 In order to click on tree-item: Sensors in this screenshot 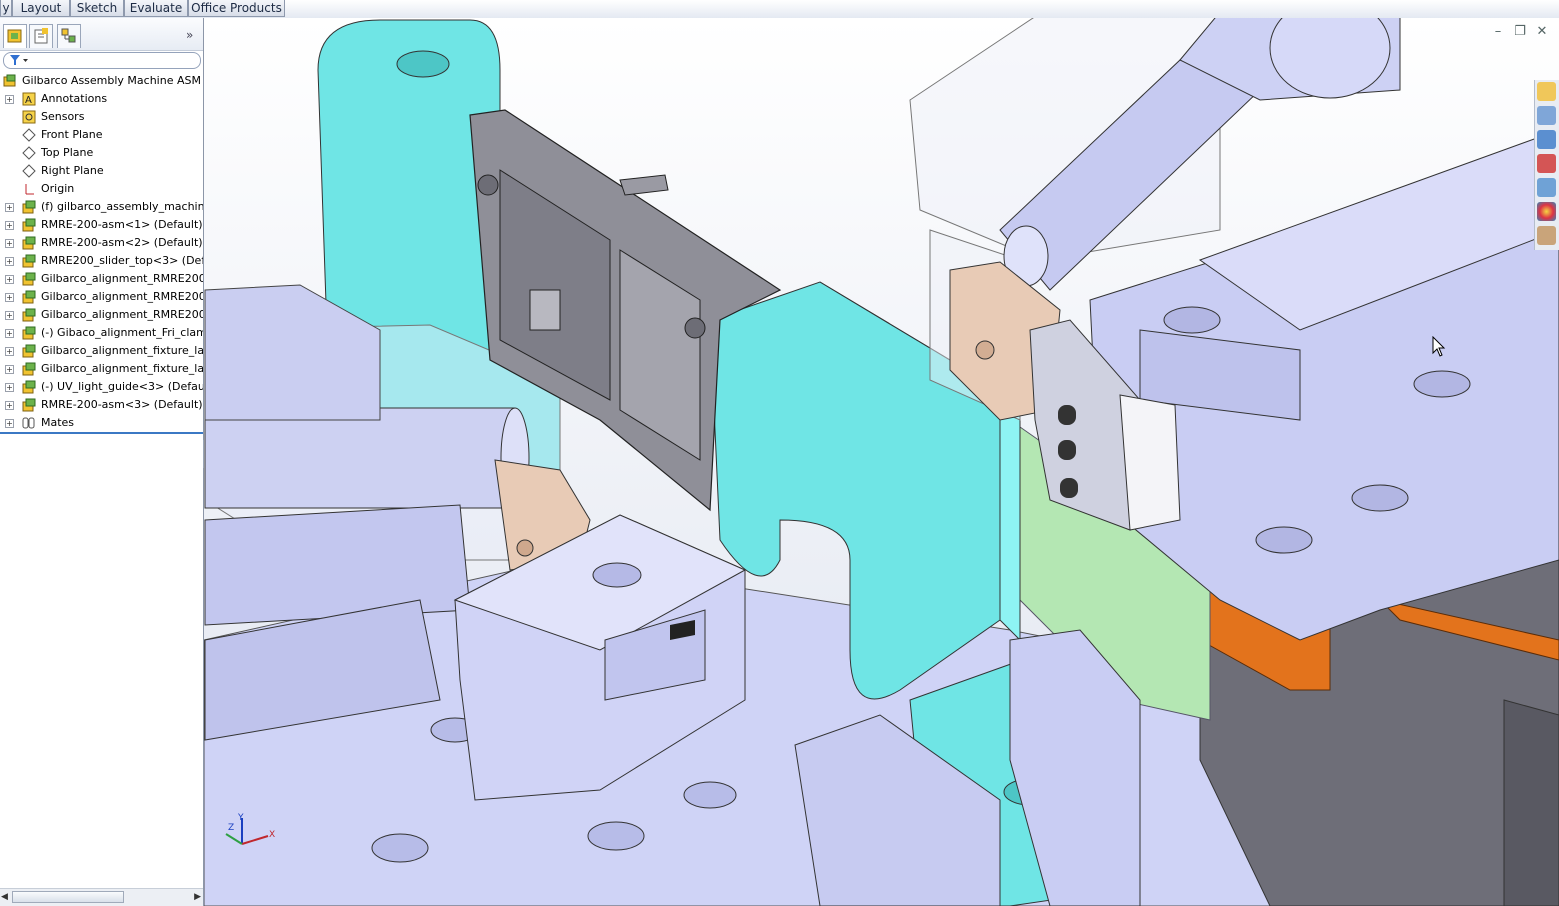, I will do `click(101, 117)`.